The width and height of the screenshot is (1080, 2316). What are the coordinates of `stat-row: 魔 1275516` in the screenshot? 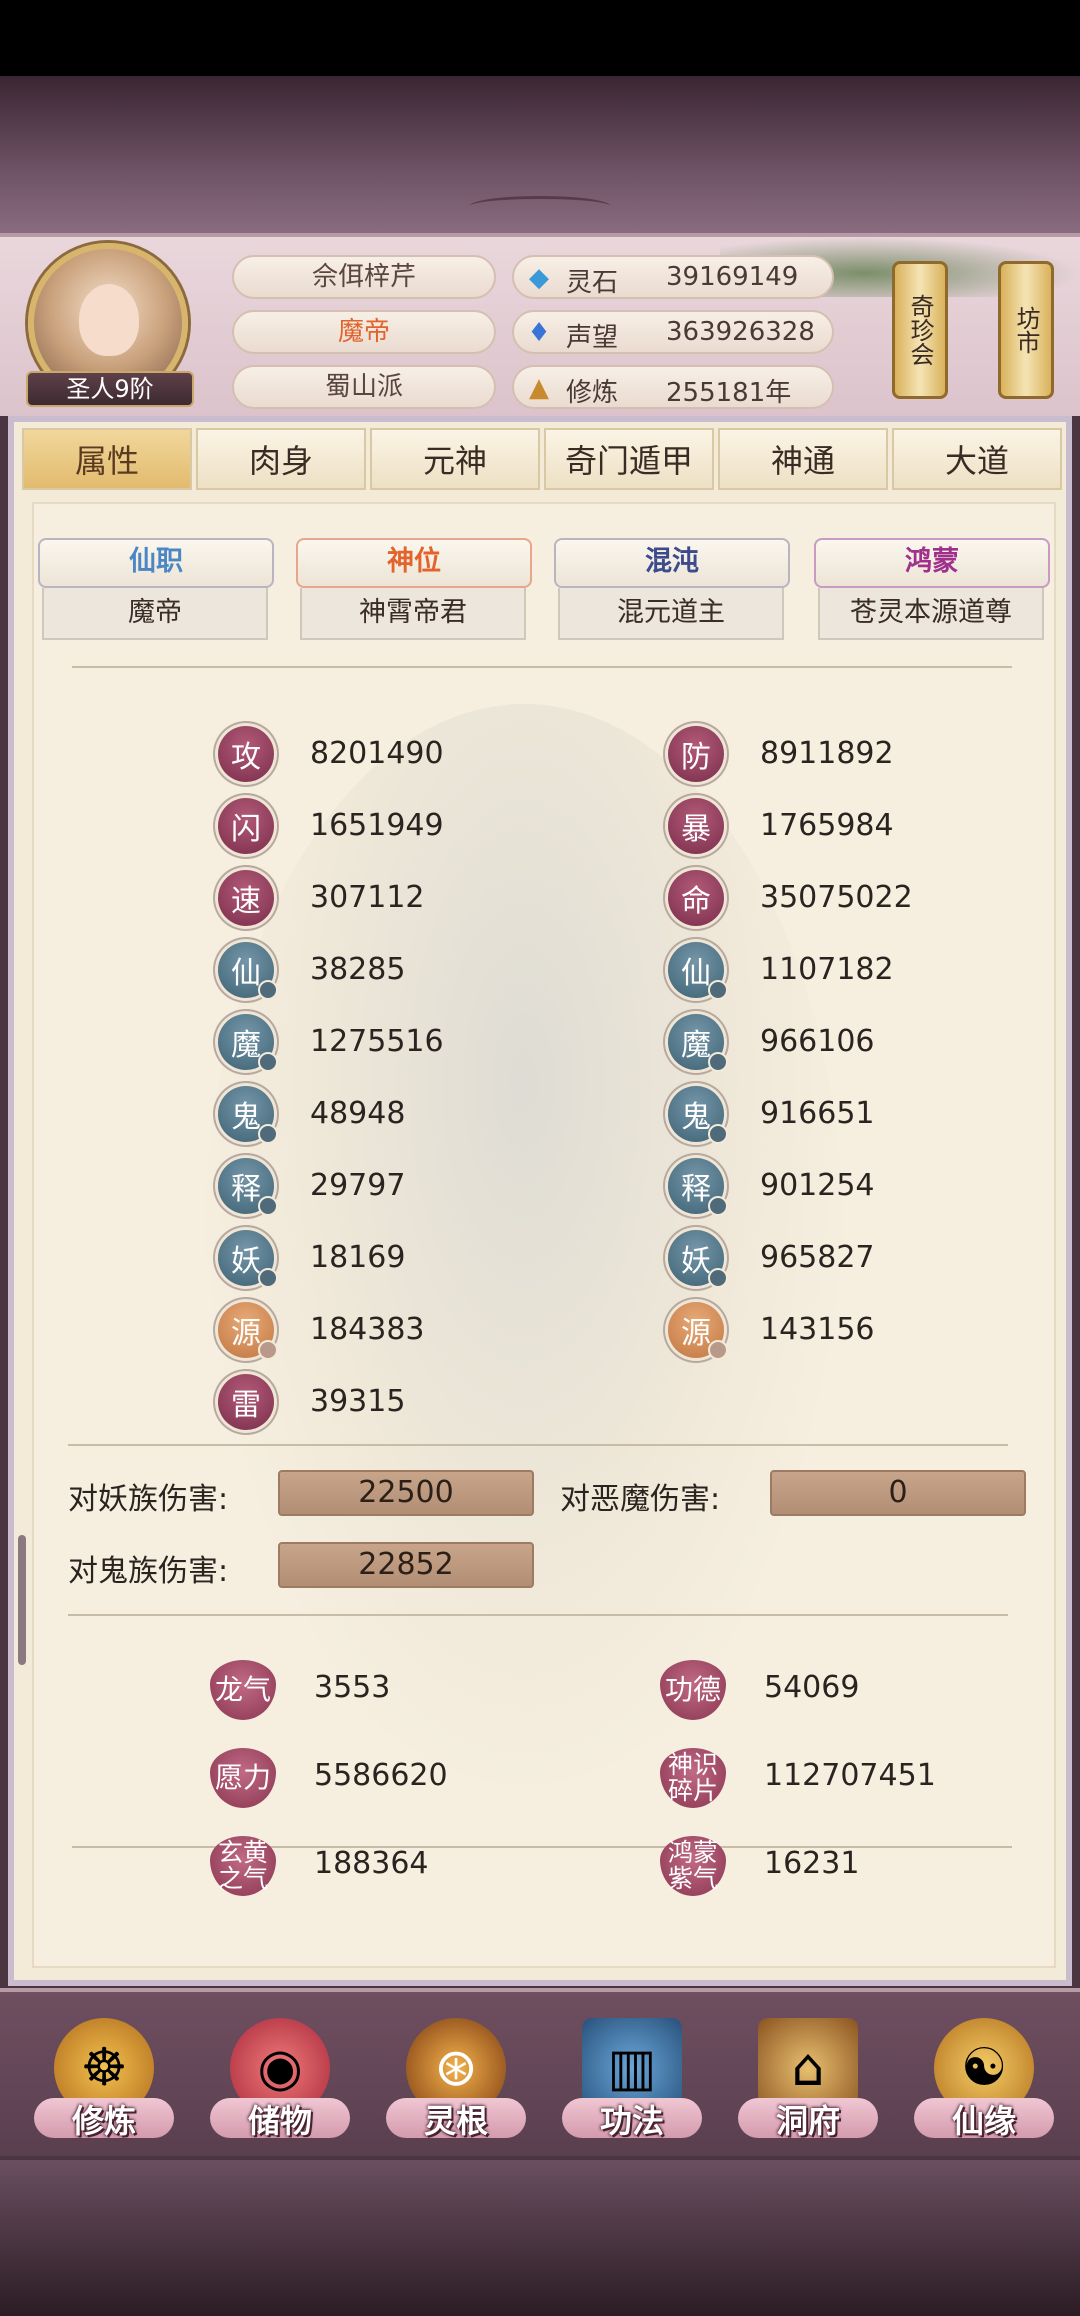 It's located at (378, 1043).